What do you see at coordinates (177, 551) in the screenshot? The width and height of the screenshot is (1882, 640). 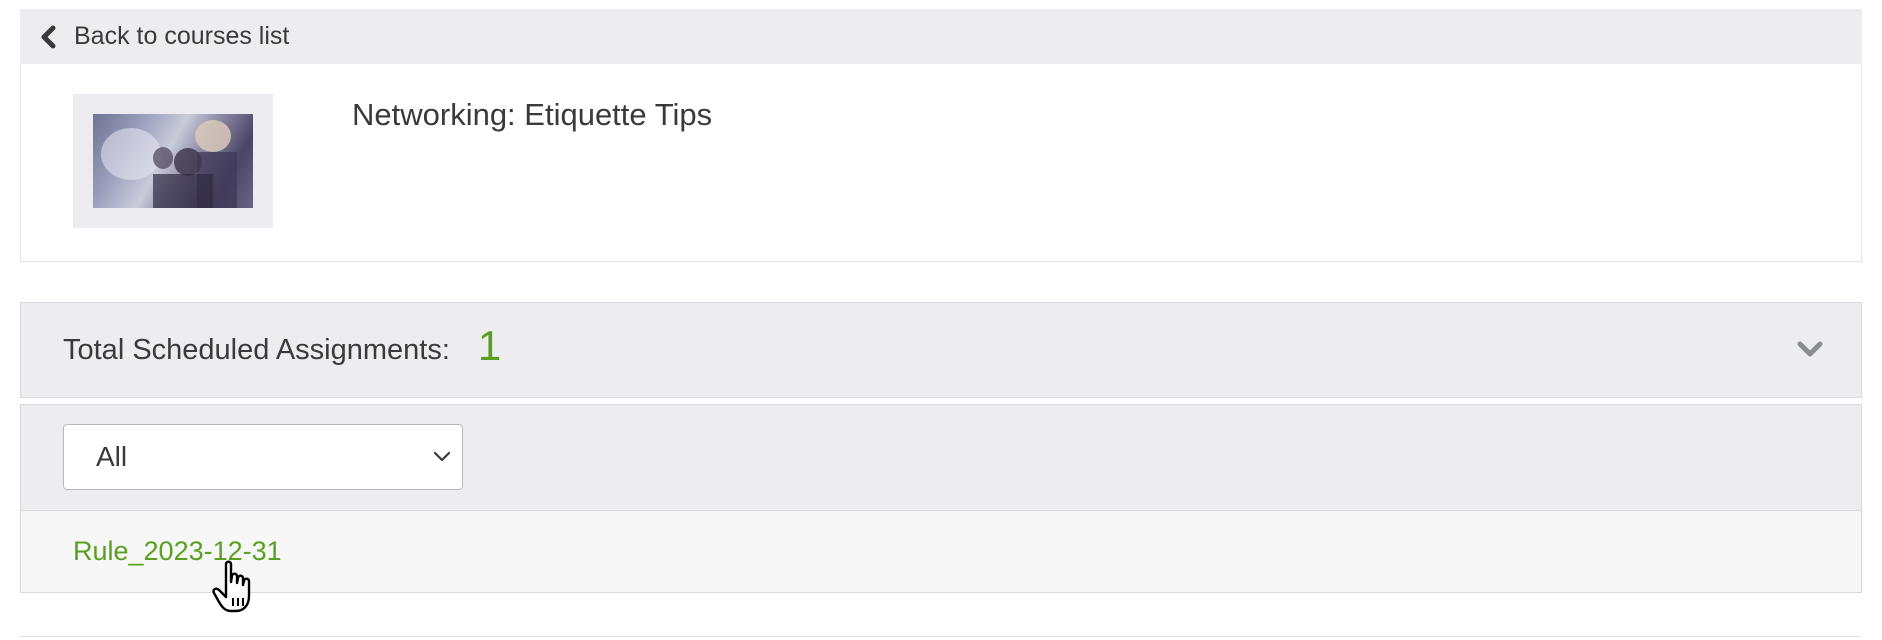 I see `rule-link: Rule_2023-12-31` at bounding box center [177, 551].